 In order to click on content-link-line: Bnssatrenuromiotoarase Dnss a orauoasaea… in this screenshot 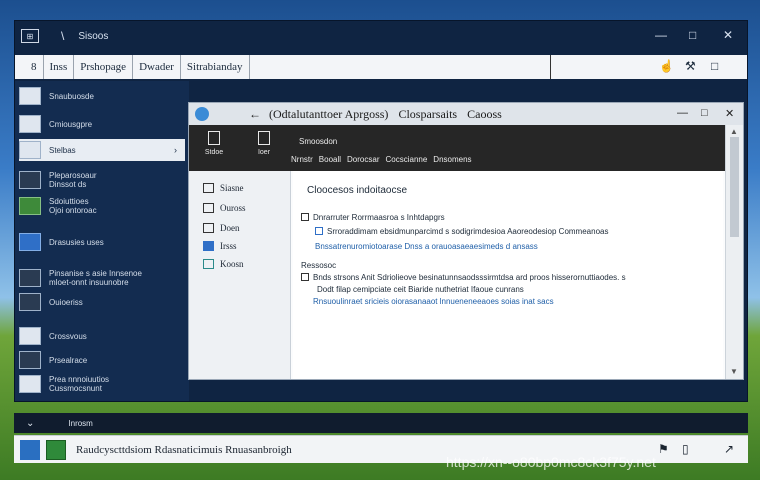, I will do `click(426, 246)`.